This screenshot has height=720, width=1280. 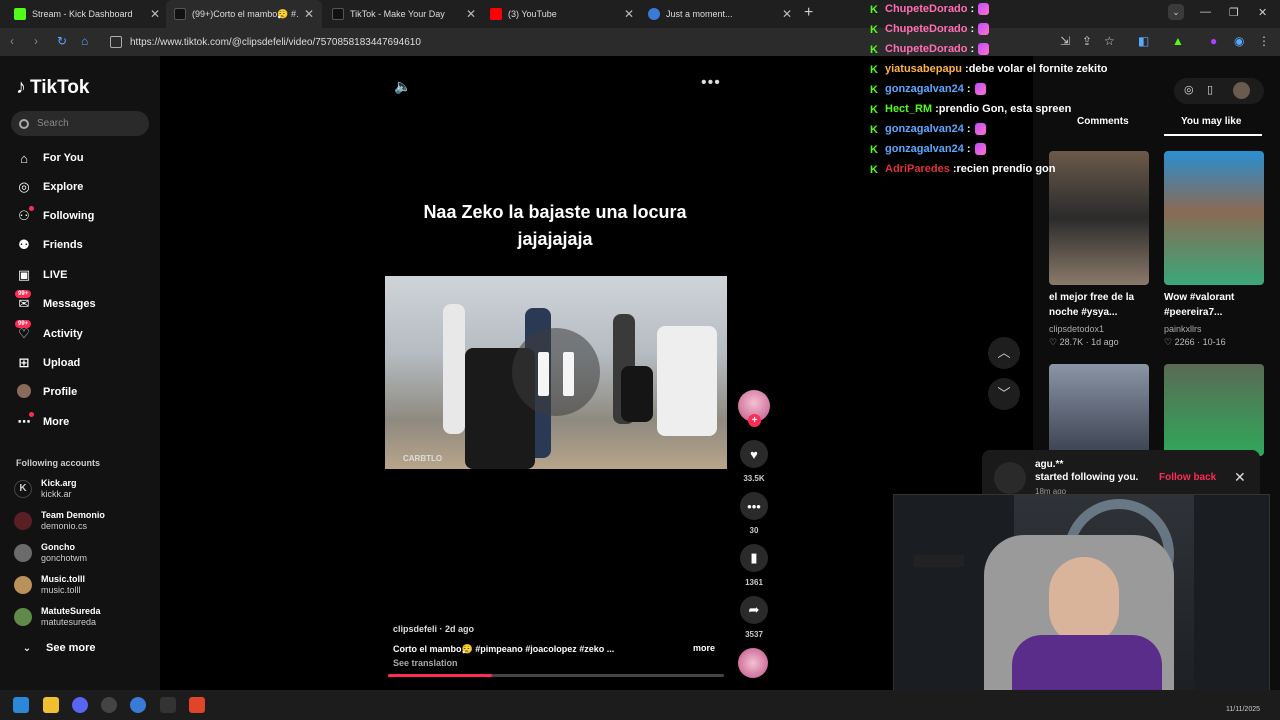 What do you see at coordinates (45, 489) in the screenshot?
I see `following-account: K Kick.arg kickk.ar` at bounding box center [45, 489].